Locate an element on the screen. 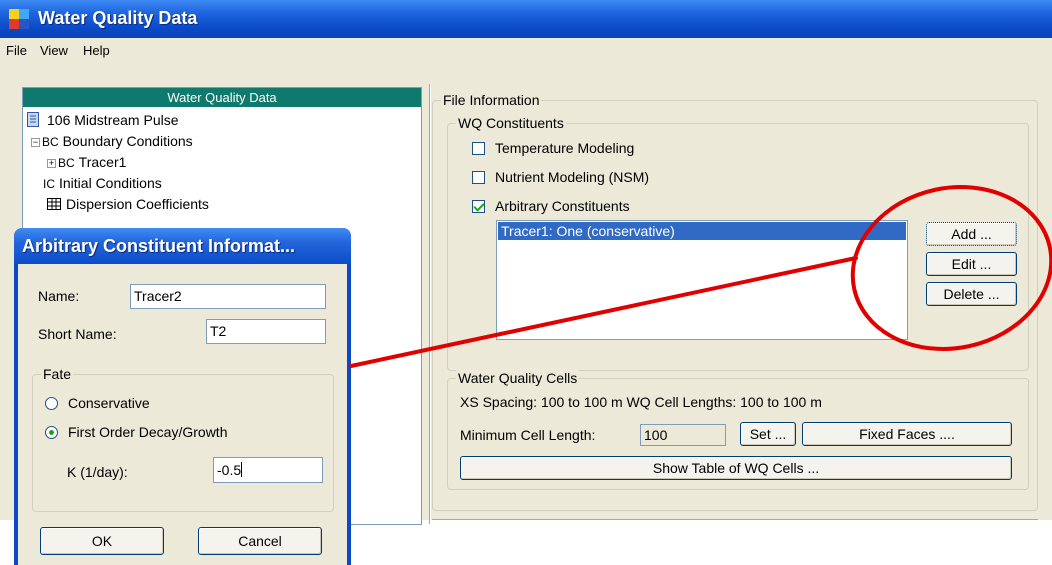 This screenshot has height=565, width=1052. k-value: -0.5 is located at coordinates (229, 470).